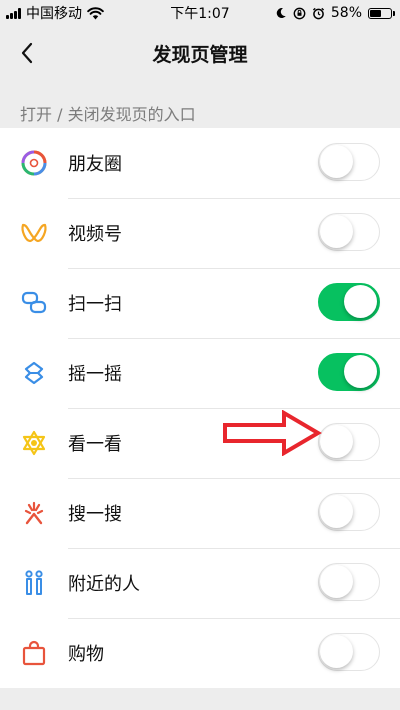 The image size is (400, 710). Describe the element at coordinates (95, 12) in the screenshot. I see `wifi-icon` at that location.